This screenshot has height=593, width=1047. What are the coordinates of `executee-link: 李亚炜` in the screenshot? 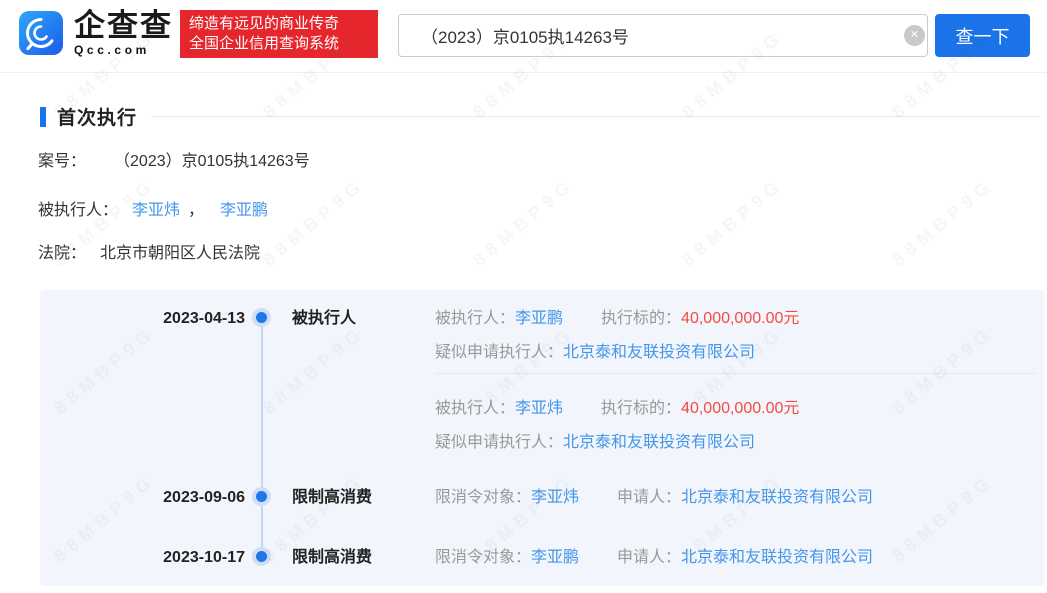 It's located at (539, 409).